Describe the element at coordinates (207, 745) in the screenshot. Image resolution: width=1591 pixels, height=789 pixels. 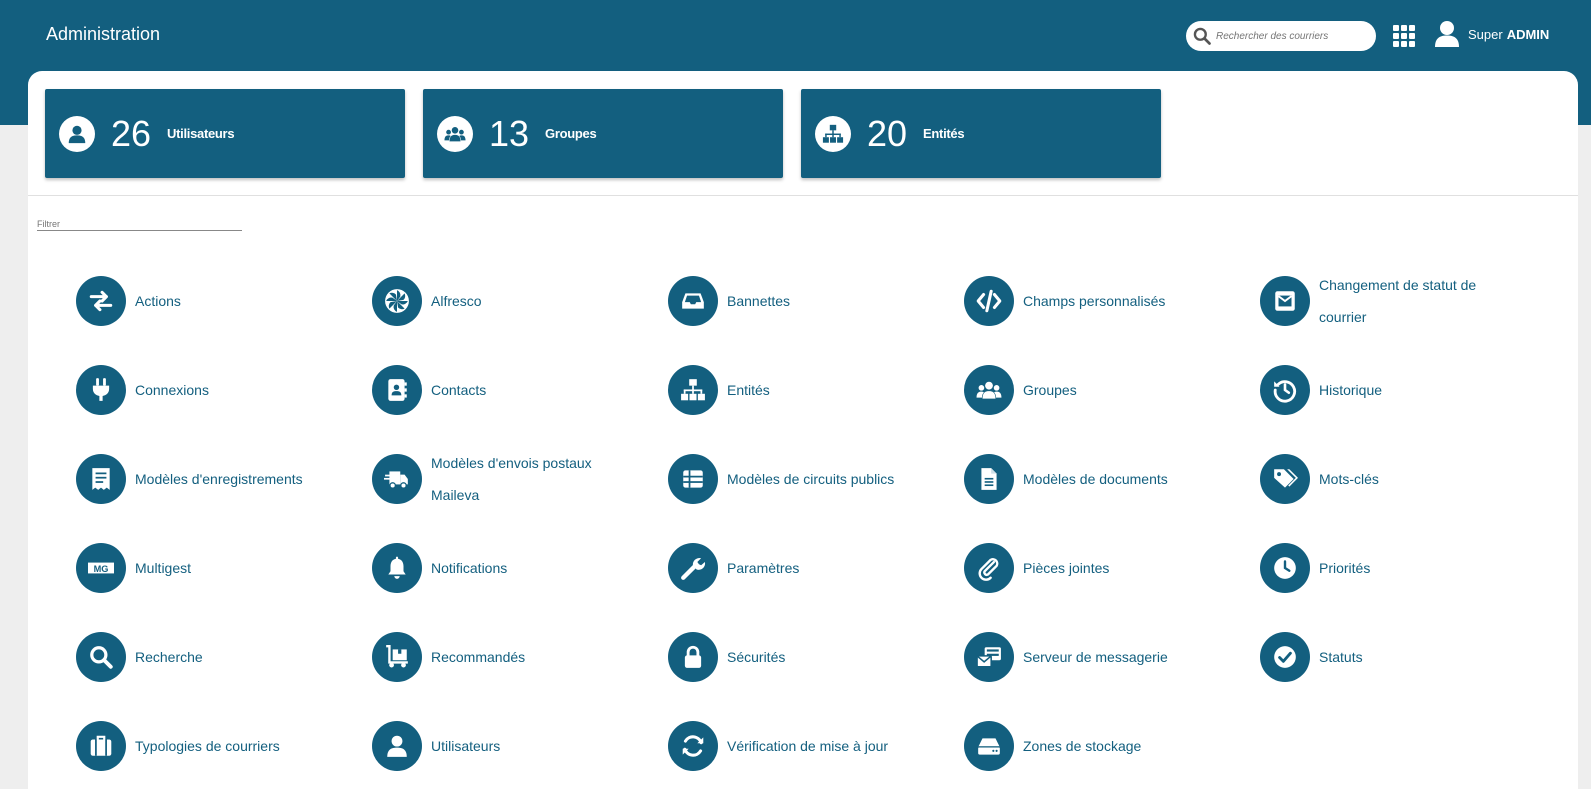
I see `admin-item-label: Typologies de courriers` at that location.